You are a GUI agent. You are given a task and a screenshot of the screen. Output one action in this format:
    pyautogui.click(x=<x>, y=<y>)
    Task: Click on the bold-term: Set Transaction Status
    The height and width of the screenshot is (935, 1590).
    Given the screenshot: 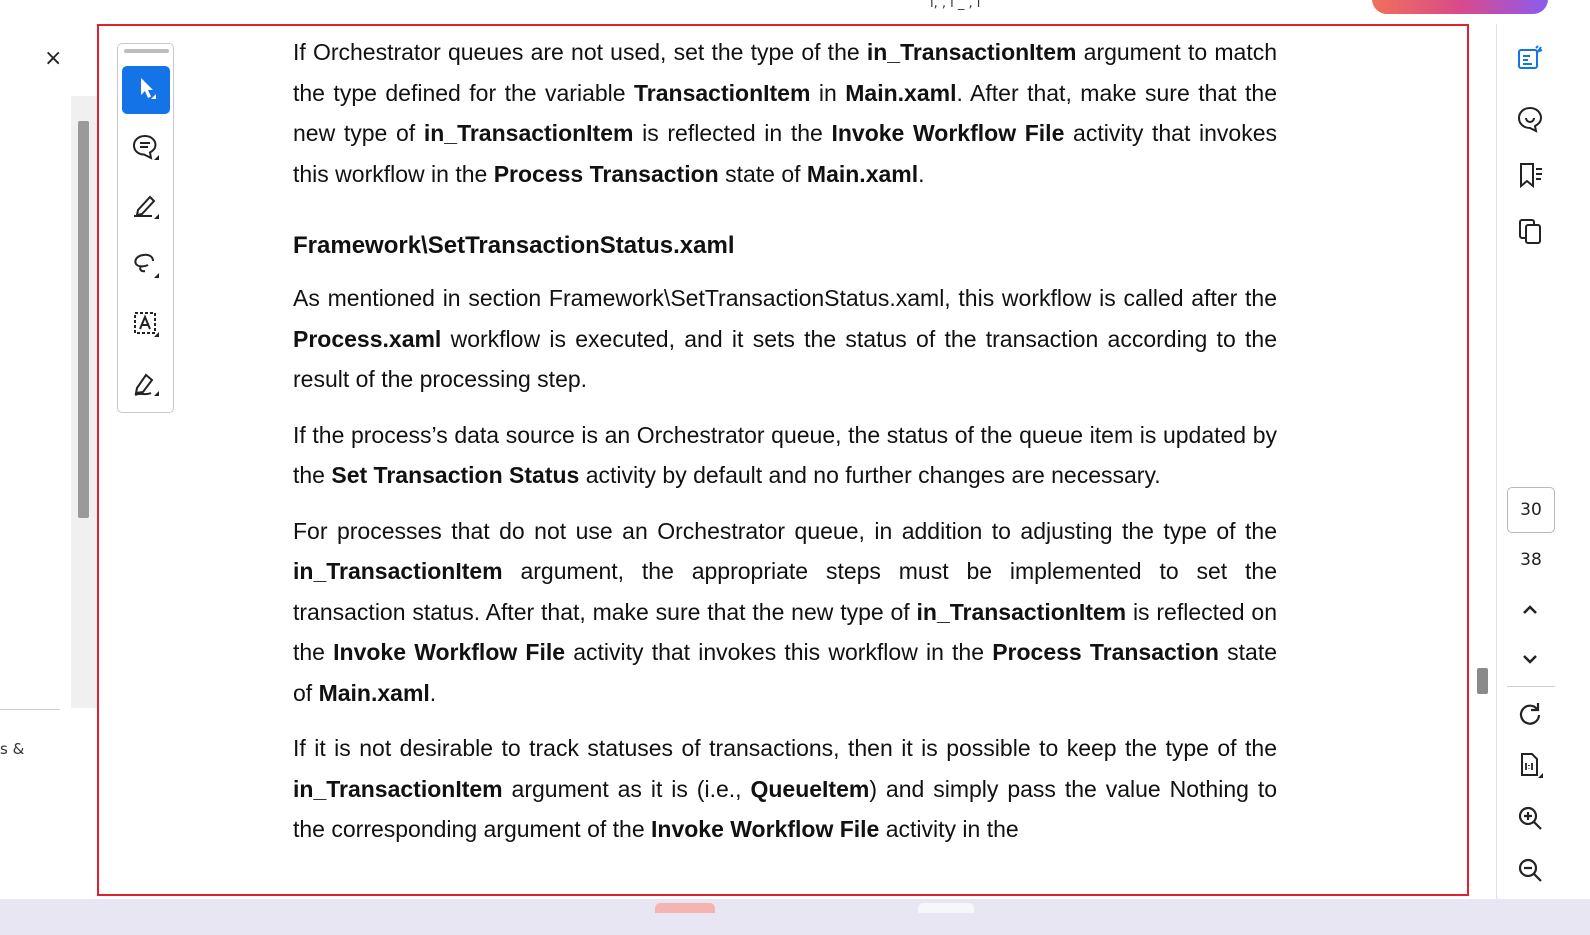 What is the action you would take?
    pyautogui.click(x=455, y=475)
    